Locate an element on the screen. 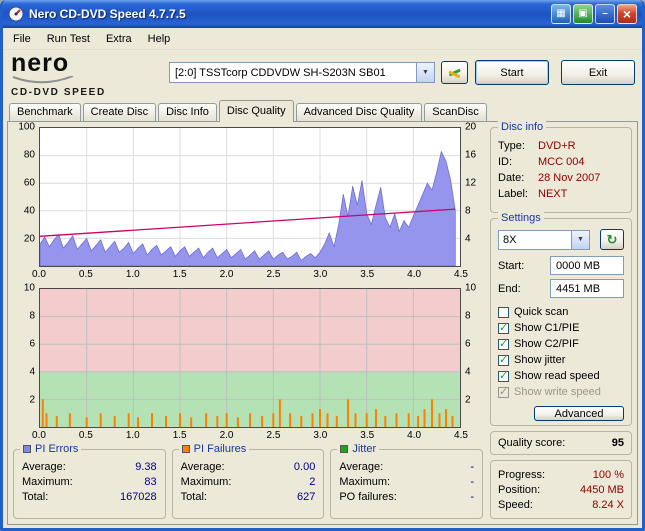  settings-checkbox: Show C2/PIF is located at coordinates (561, 344).